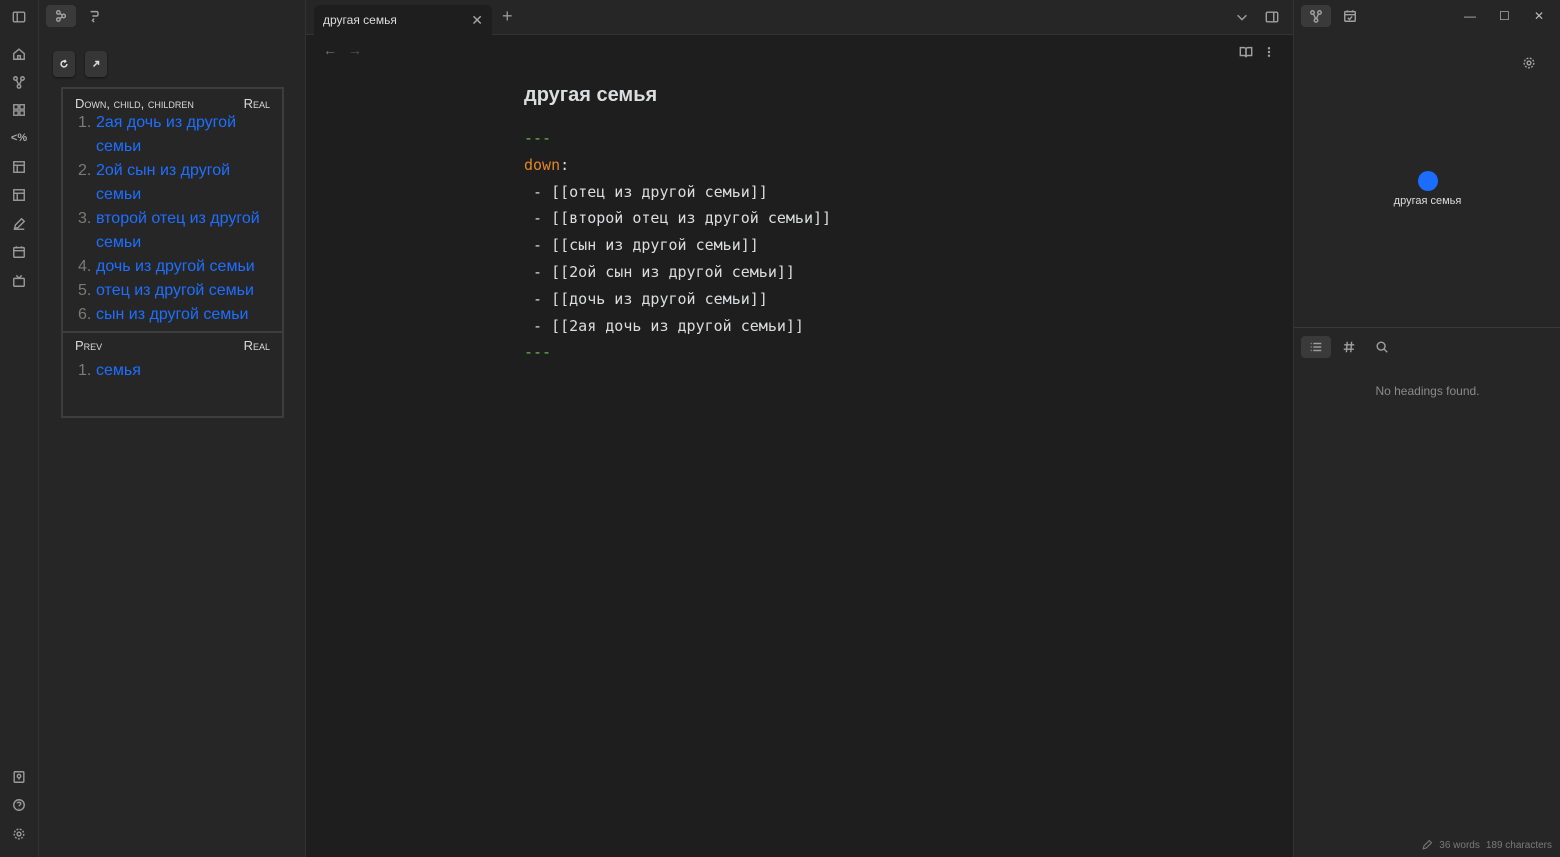 This screenshot has height=857, width=1560. I want to click on breadcrumb-link-item: 4. дочь из другой семьи, so click(176, 267).